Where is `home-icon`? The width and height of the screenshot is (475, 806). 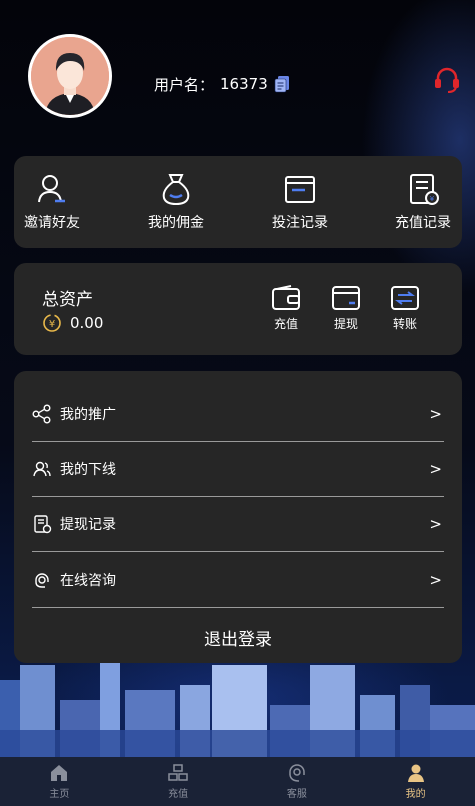 home-icon is located at coordinates (59, 773).